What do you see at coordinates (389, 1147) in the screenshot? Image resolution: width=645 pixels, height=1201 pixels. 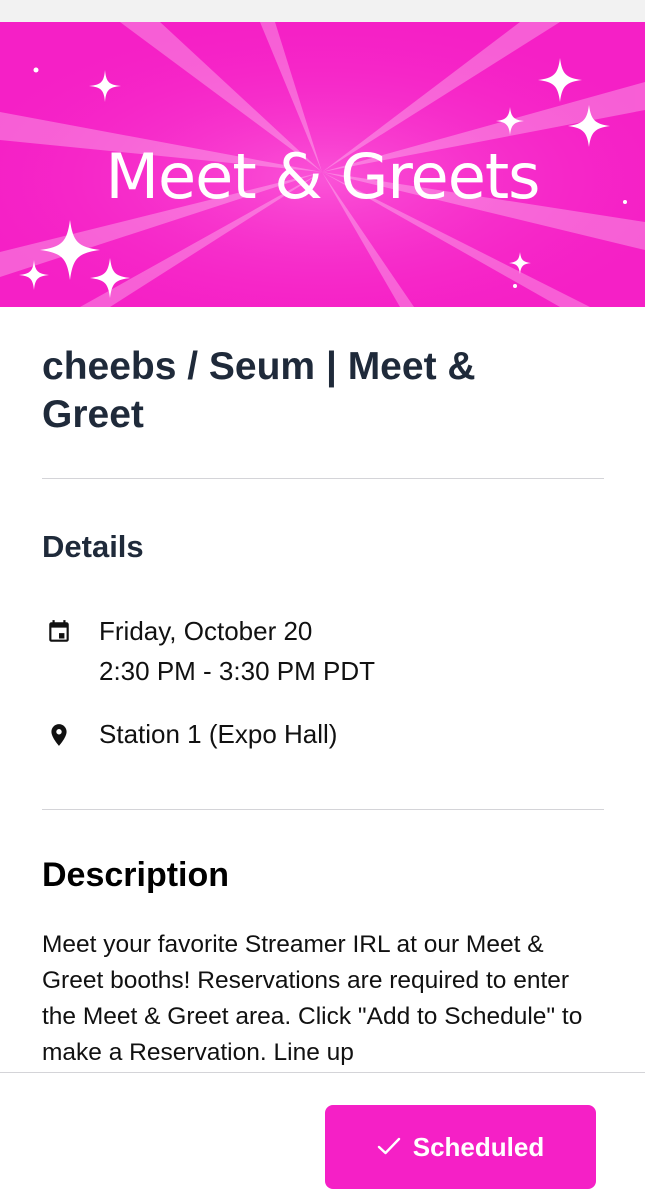 I see `checkmark-icon` at bounding box center [389, 1147].